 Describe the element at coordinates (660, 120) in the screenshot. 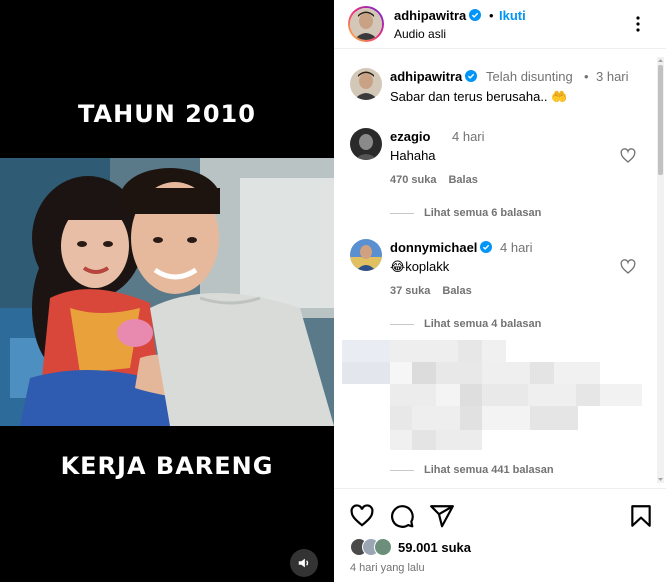

I see `scrollbar-thumb` at that location.